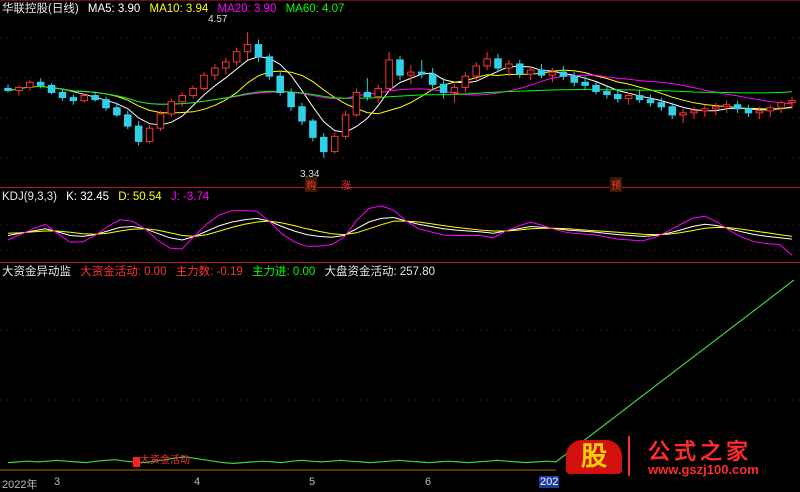  Describe the element at coordinates (400, 483) in the screenshot. I see `x-axis` at that location.